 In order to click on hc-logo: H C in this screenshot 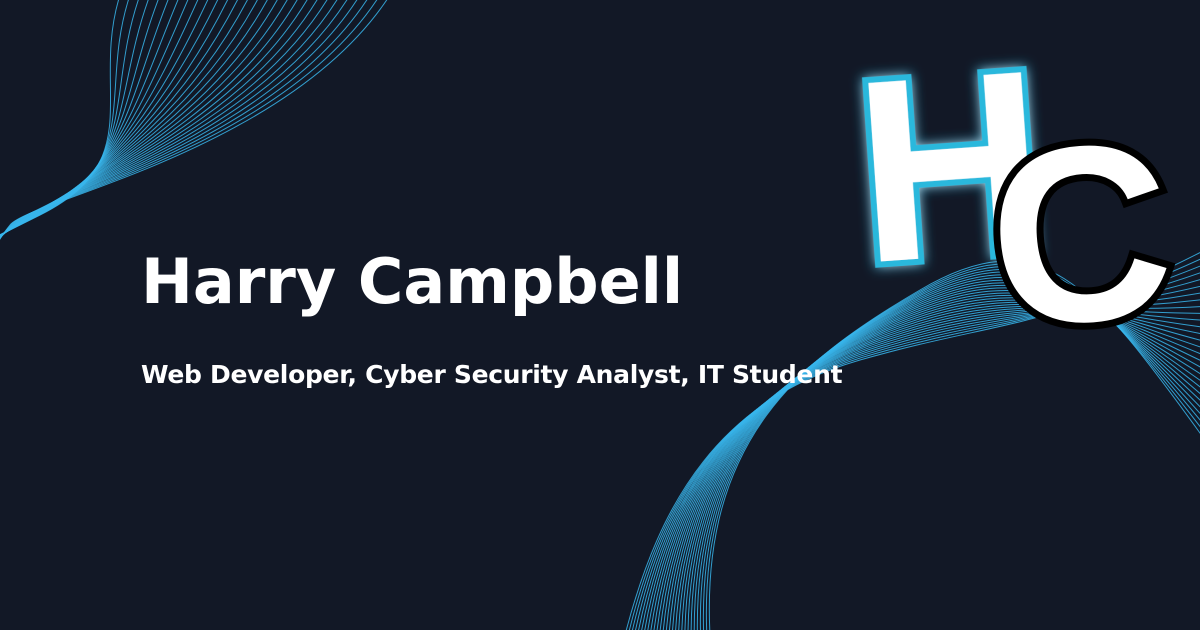, I will do `click(1014, 190)`.